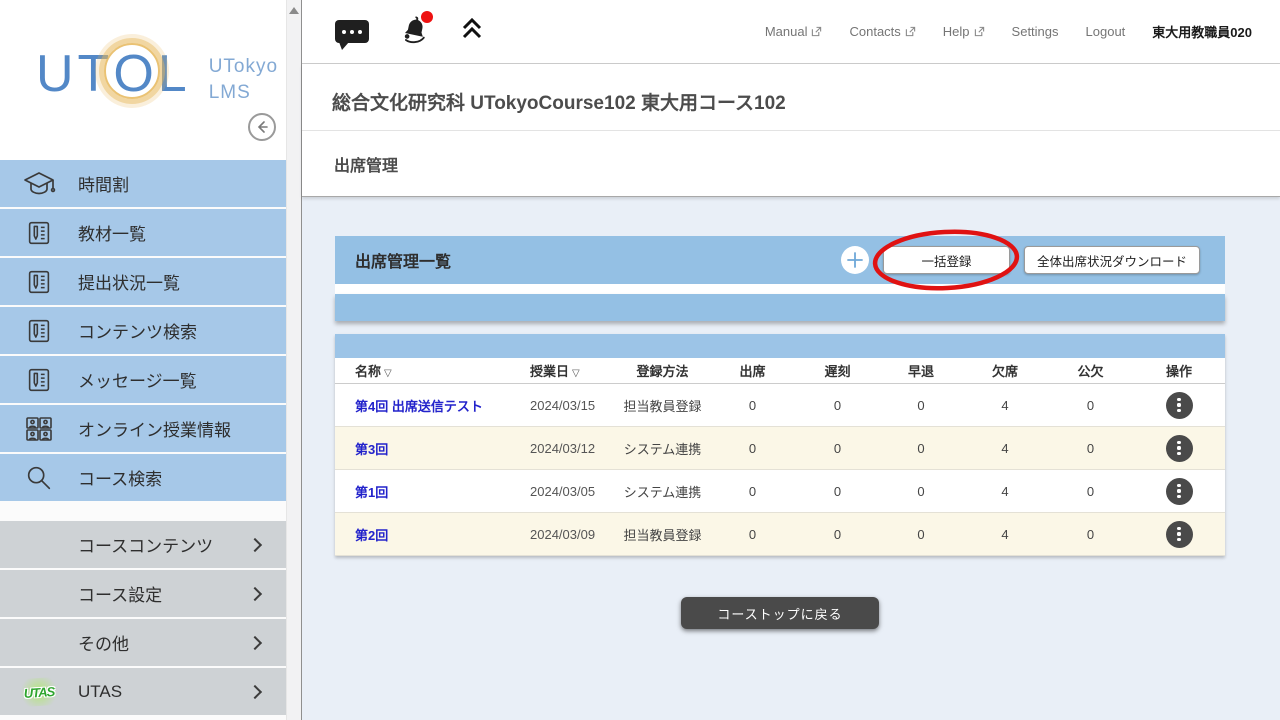 The height and width of the screenshot is (720, 1280). What do you see at coordinates (243, 79) in the screenshot?
I see `logo-subtext: UTokyo LMS` at bounding box center [243, 79].